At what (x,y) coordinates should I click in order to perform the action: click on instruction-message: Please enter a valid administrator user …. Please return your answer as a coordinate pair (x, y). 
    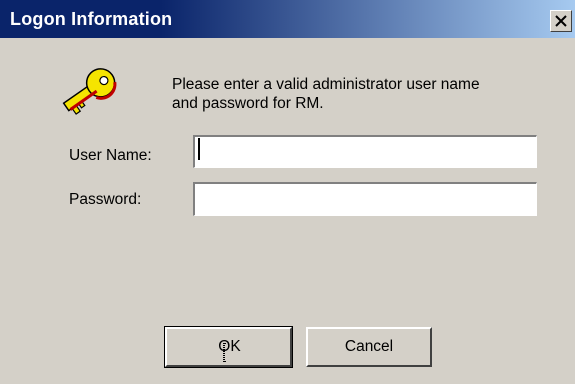
    Looking at the image, I should click on (326, 94).